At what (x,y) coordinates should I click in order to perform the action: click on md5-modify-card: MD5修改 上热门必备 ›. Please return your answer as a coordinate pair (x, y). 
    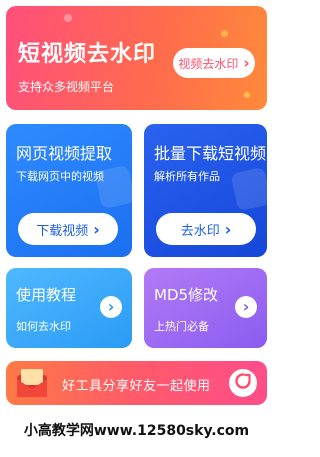
    Looking at the image, I should click on (205, 308).